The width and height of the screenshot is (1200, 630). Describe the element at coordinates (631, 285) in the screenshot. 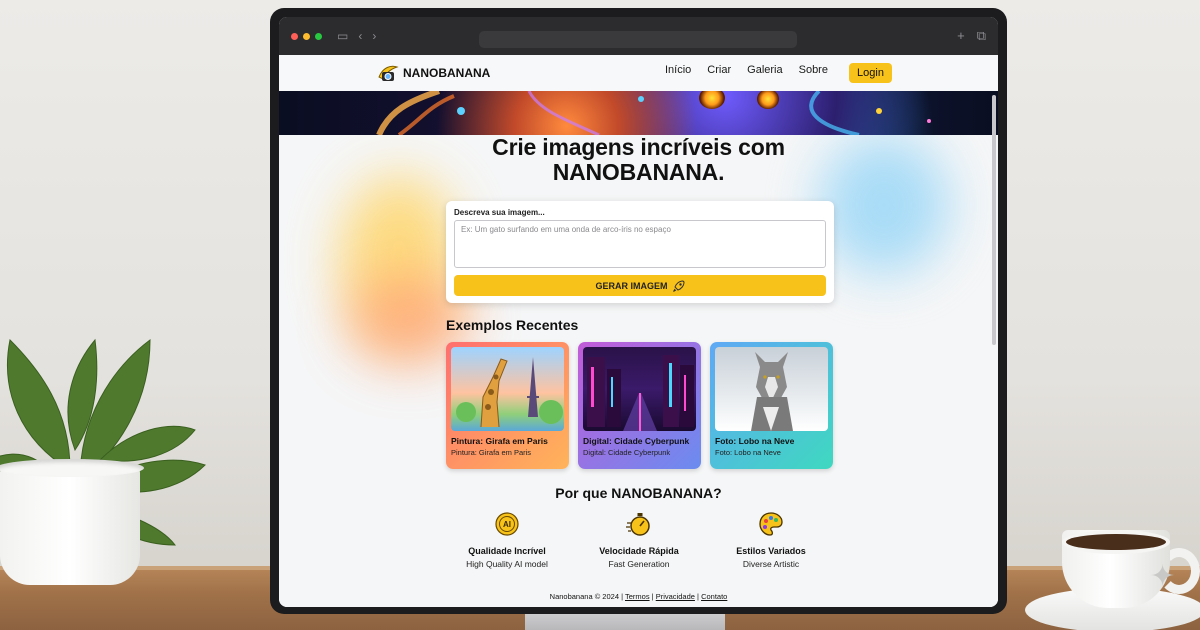

I see `generate-image-label: GERAR IMAGEM` at that location.